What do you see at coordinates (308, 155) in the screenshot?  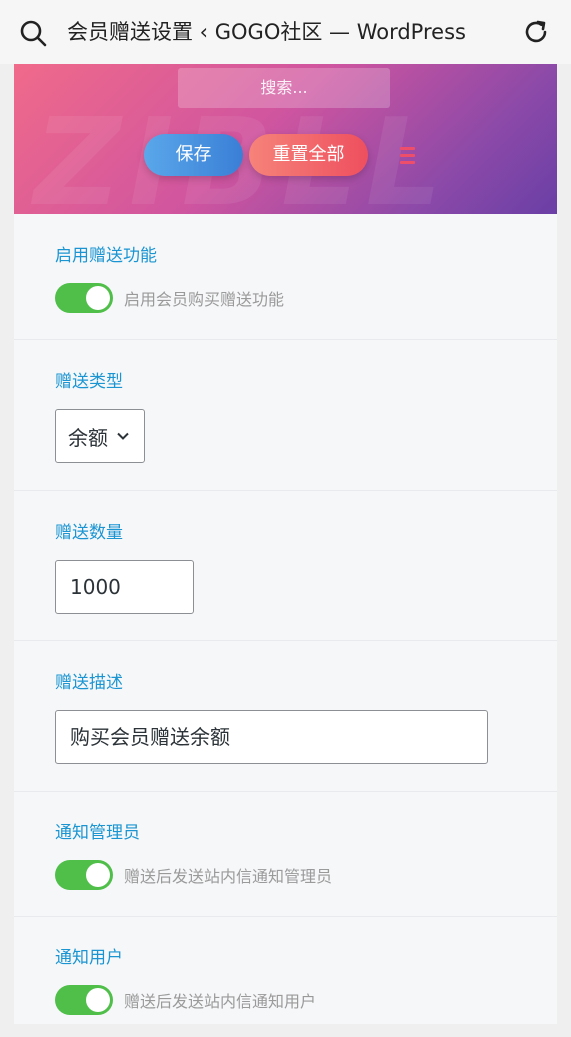 I see `reset-all-button: 重置全部` at bounding box center [308, 155].